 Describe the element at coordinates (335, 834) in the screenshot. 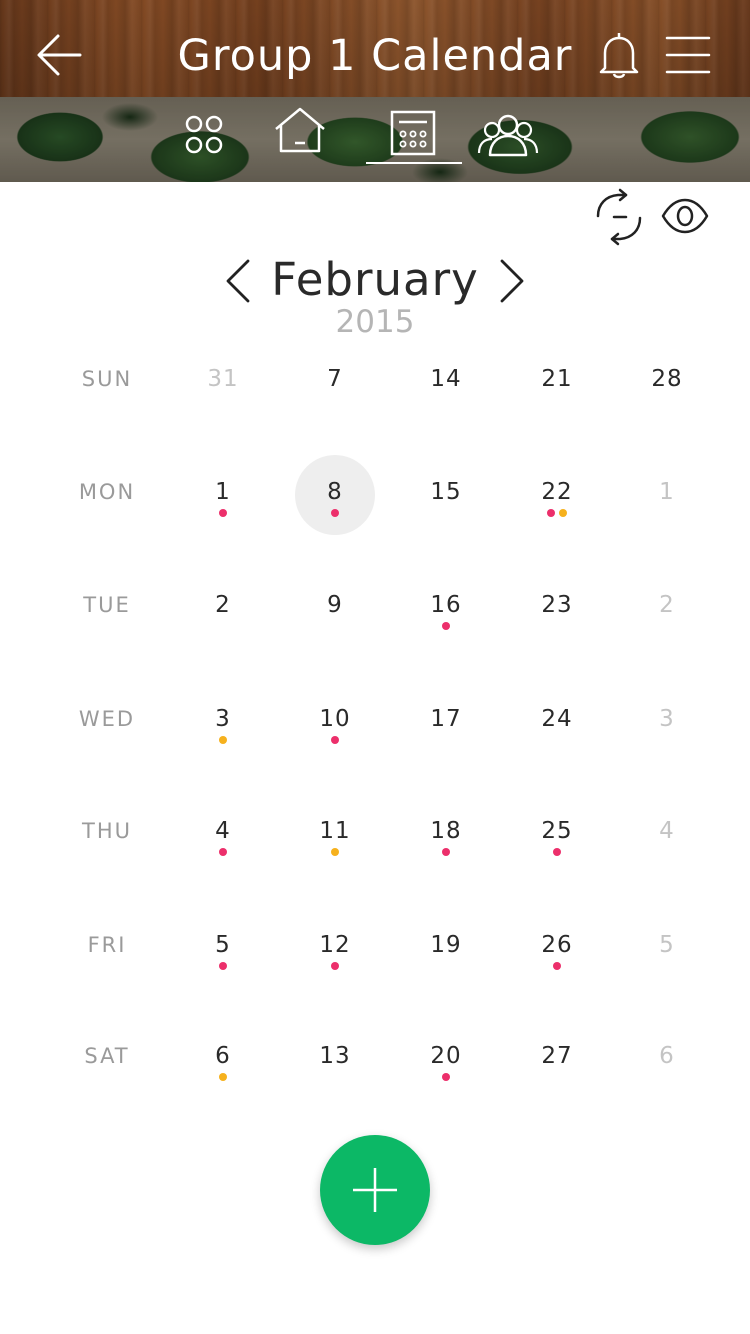

I see `calendar-day: 11` at that location.